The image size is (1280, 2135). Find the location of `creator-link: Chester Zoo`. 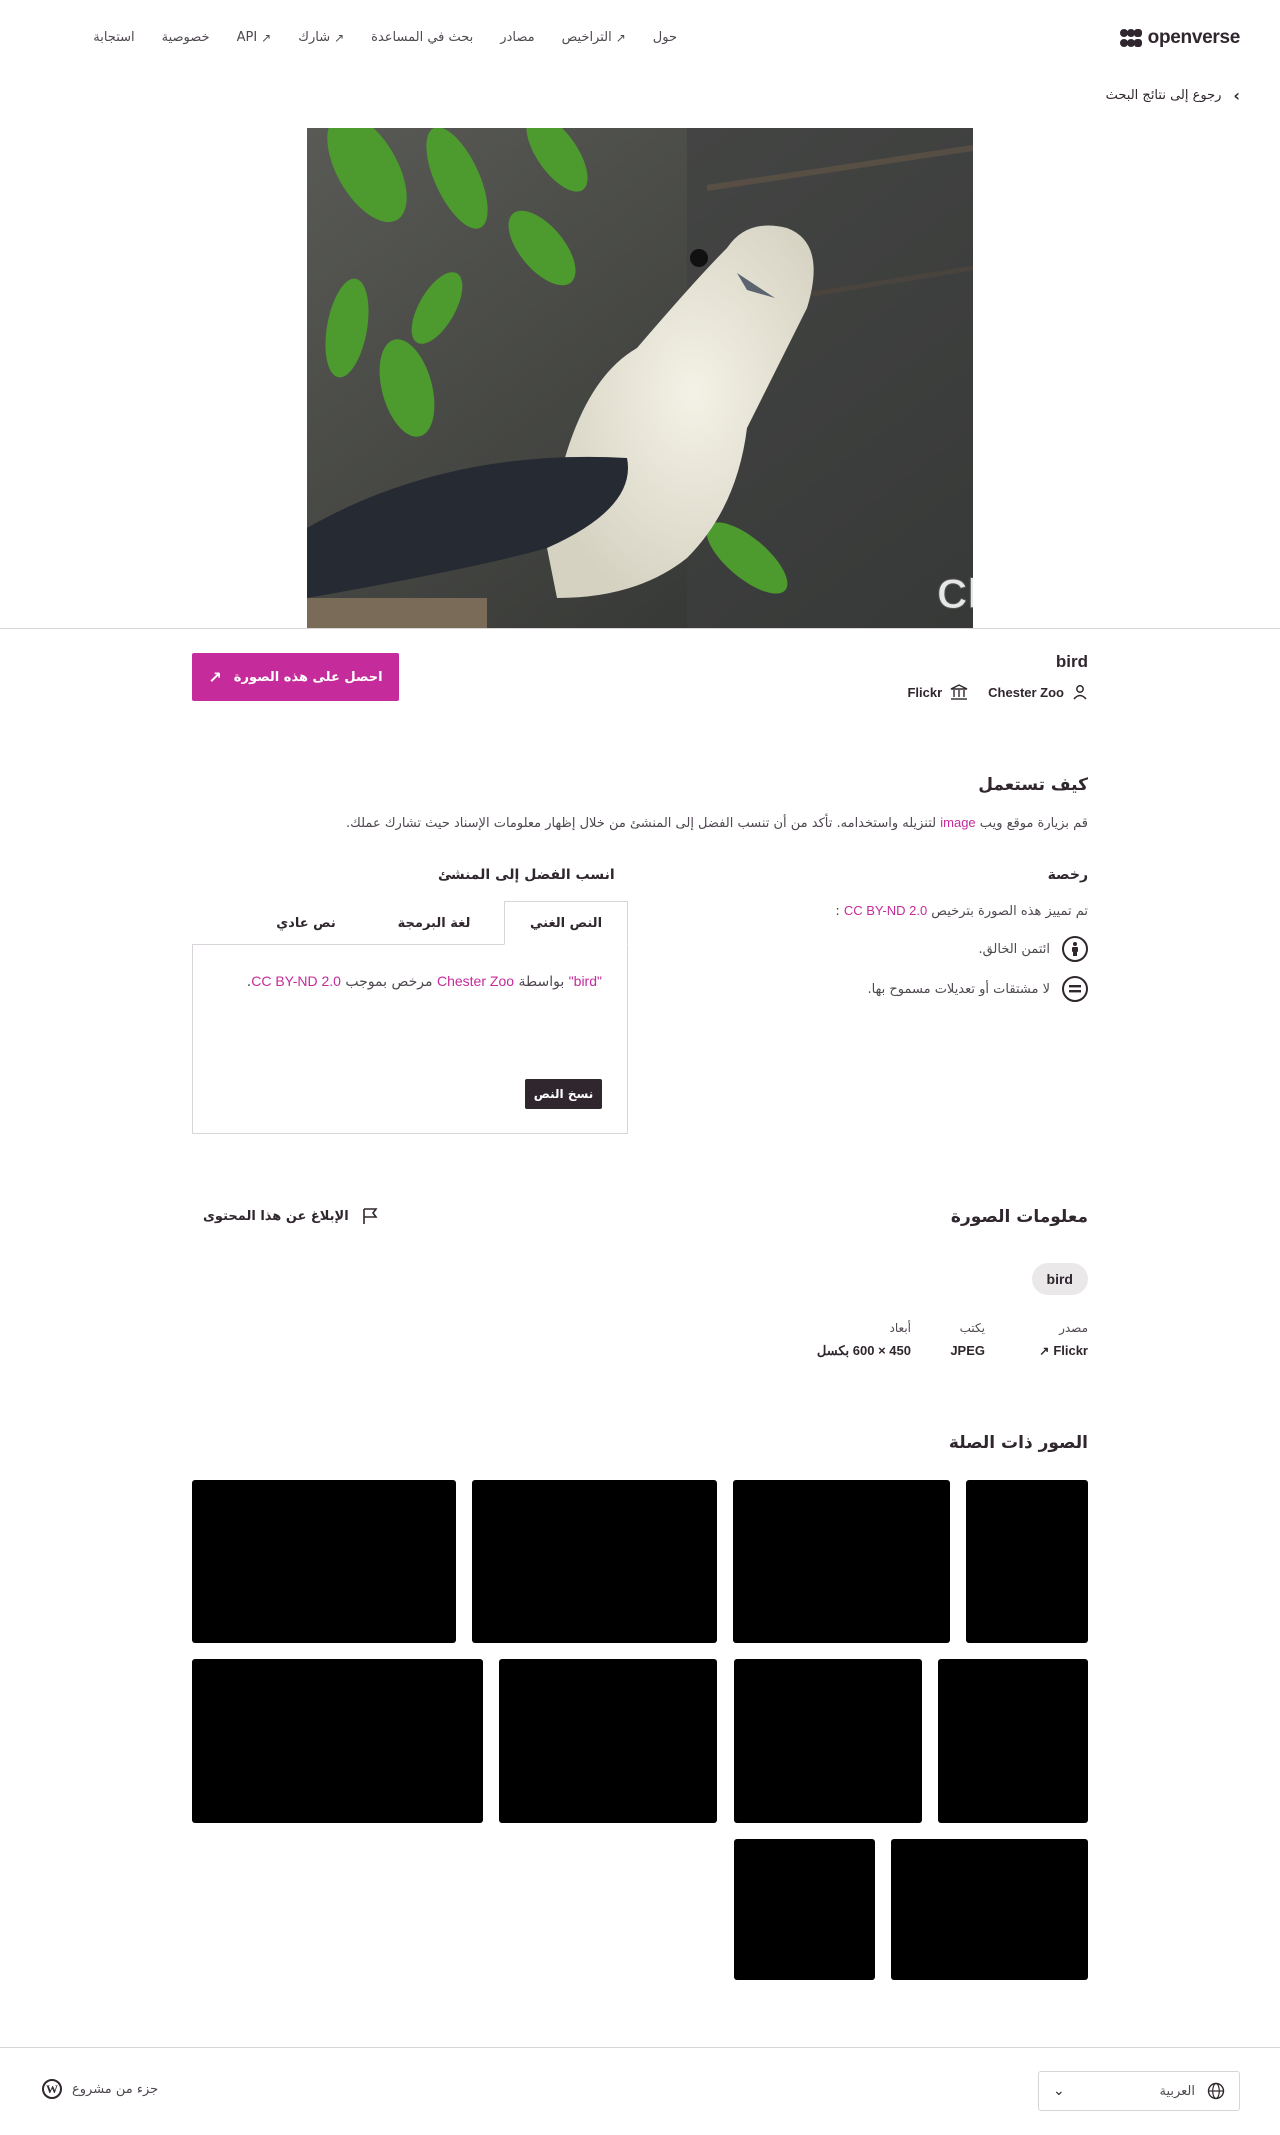

creator-link: Chester Zoo is located at coordinates (1038, 692).